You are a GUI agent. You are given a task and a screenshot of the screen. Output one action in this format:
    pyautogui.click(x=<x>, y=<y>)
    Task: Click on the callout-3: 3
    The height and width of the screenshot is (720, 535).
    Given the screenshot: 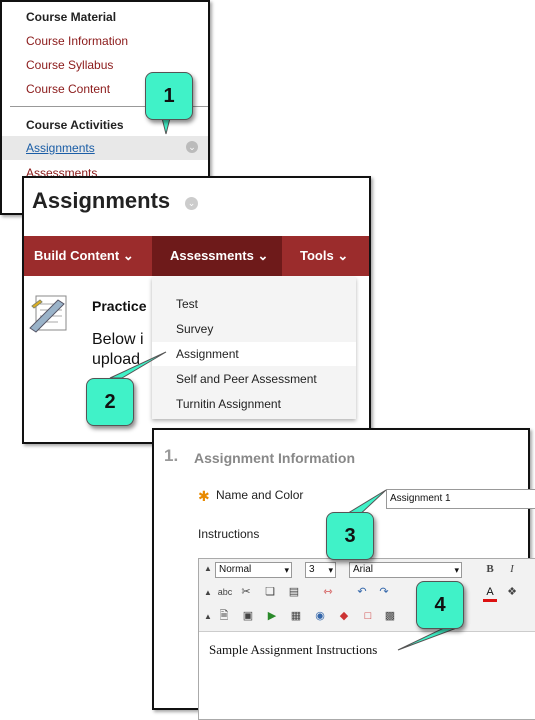 What is the action you would take?
    pyautogui.click(x=350, y=536)
    